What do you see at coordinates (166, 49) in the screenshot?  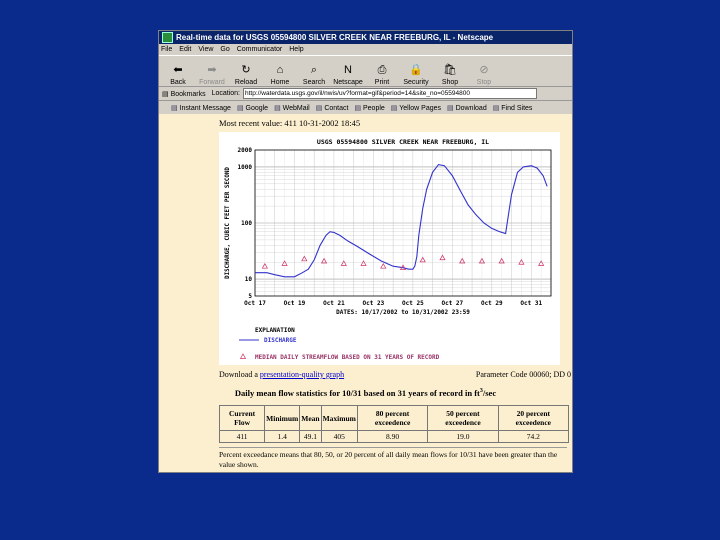 I see `menu-file: File` at bounding box center [166, 49].